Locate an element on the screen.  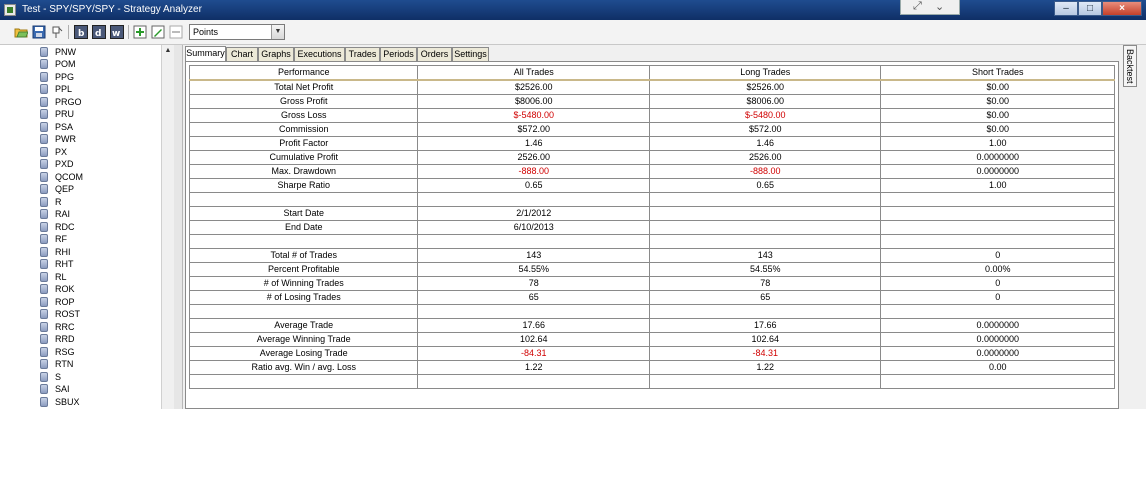
list-item: PPL is located at coordinates (56, 89).